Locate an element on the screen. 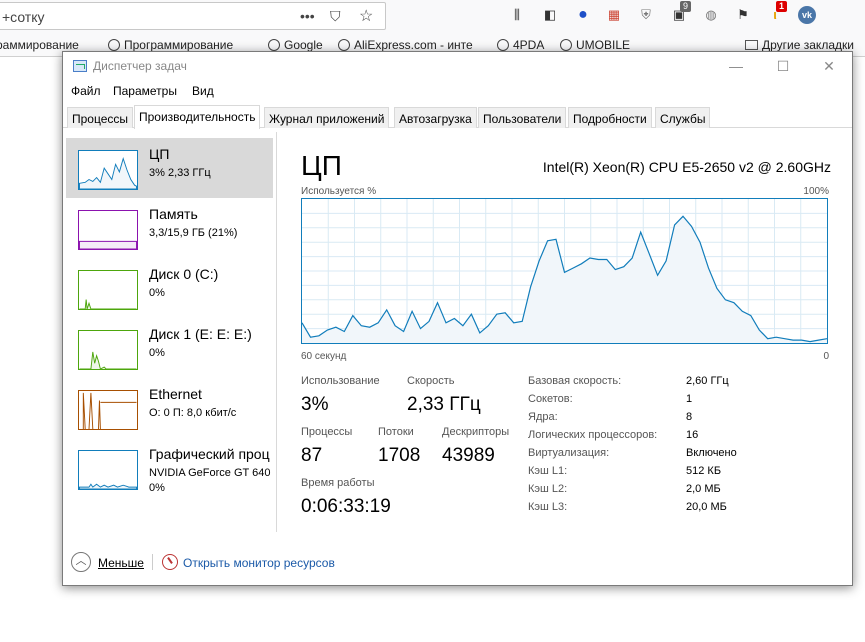  sidebar-item-cpu: ЦП 3% 2,33 ГГц is located at coordinates (169, 168).